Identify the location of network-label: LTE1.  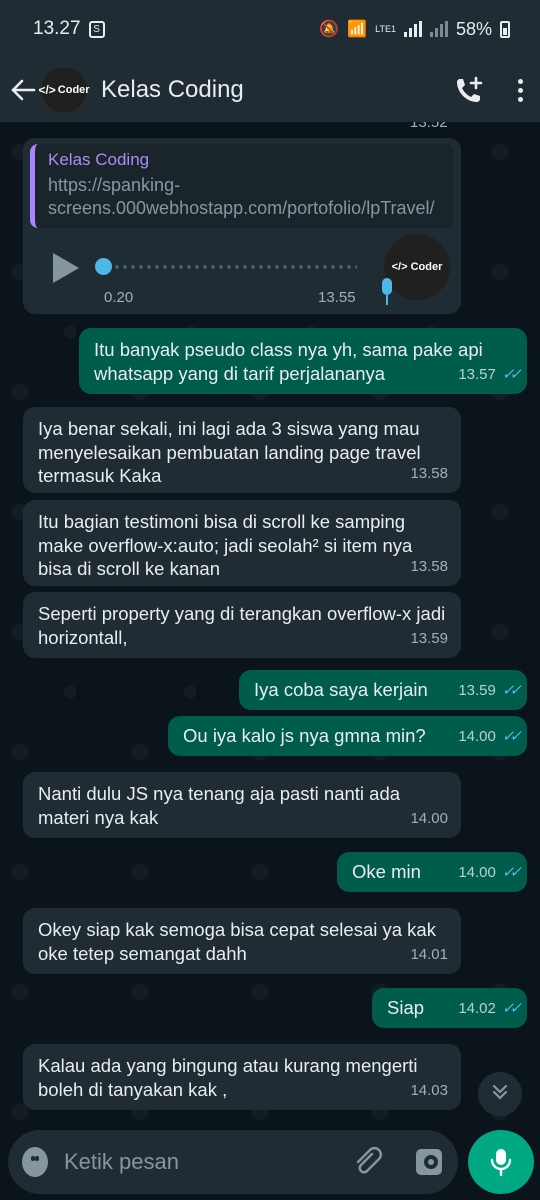
(385, 28).